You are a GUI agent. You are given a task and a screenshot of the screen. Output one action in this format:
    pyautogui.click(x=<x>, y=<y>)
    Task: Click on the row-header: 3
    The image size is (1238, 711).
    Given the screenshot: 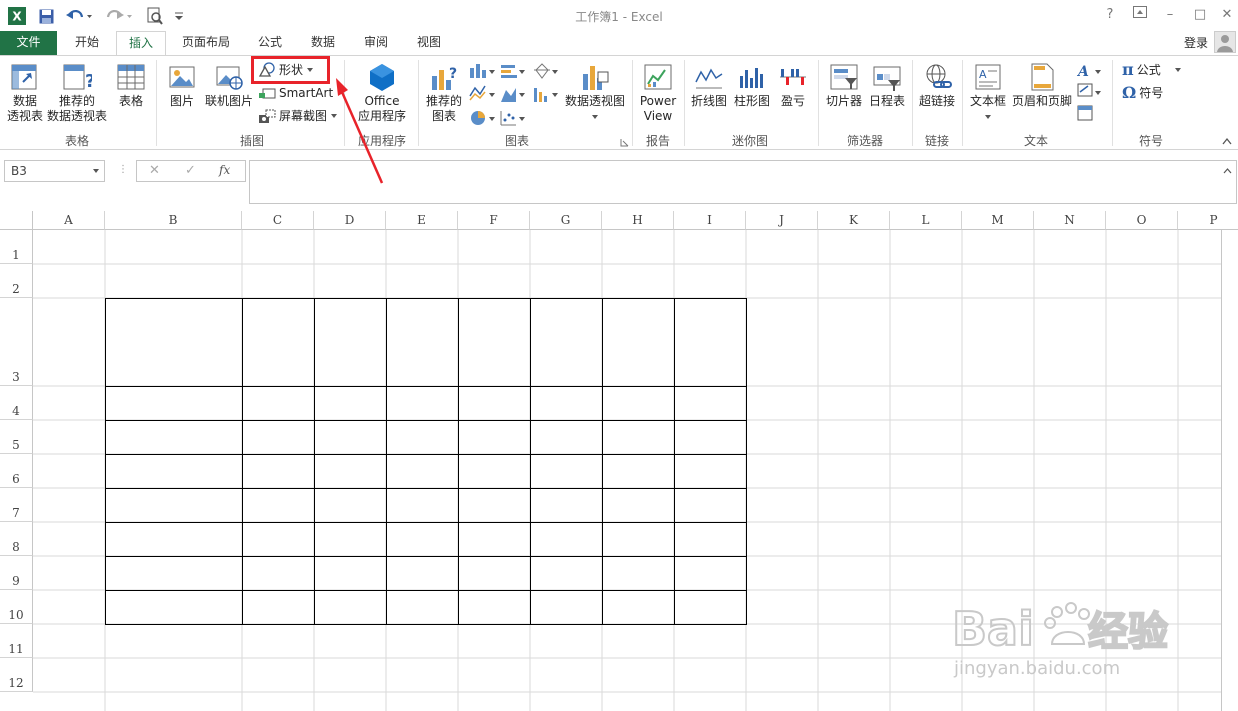 What is the action you would take?
    pyautogui.click(x=16, y=342)
    